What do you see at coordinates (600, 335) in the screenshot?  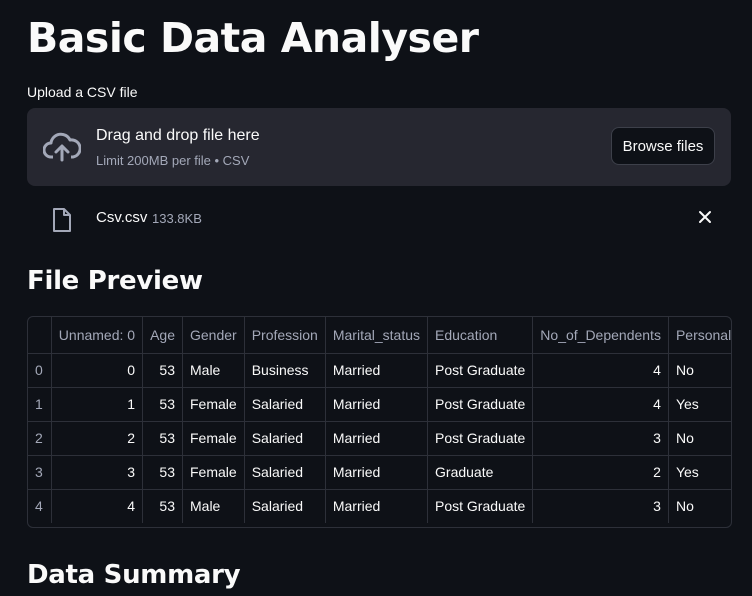 I see `column-header: No_of_Dependents` at bounding box center [600, 335].